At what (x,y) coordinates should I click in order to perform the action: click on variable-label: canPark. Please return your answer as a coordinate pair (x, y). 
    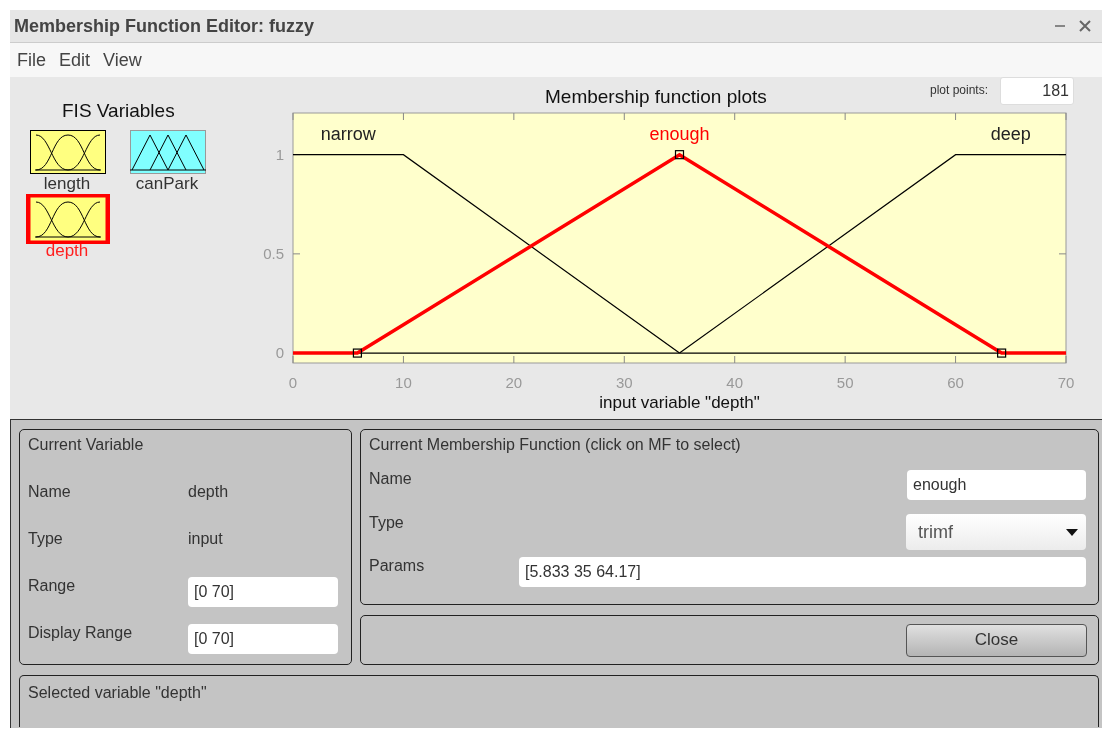
    Looking at the image, I should click on (167, 184).